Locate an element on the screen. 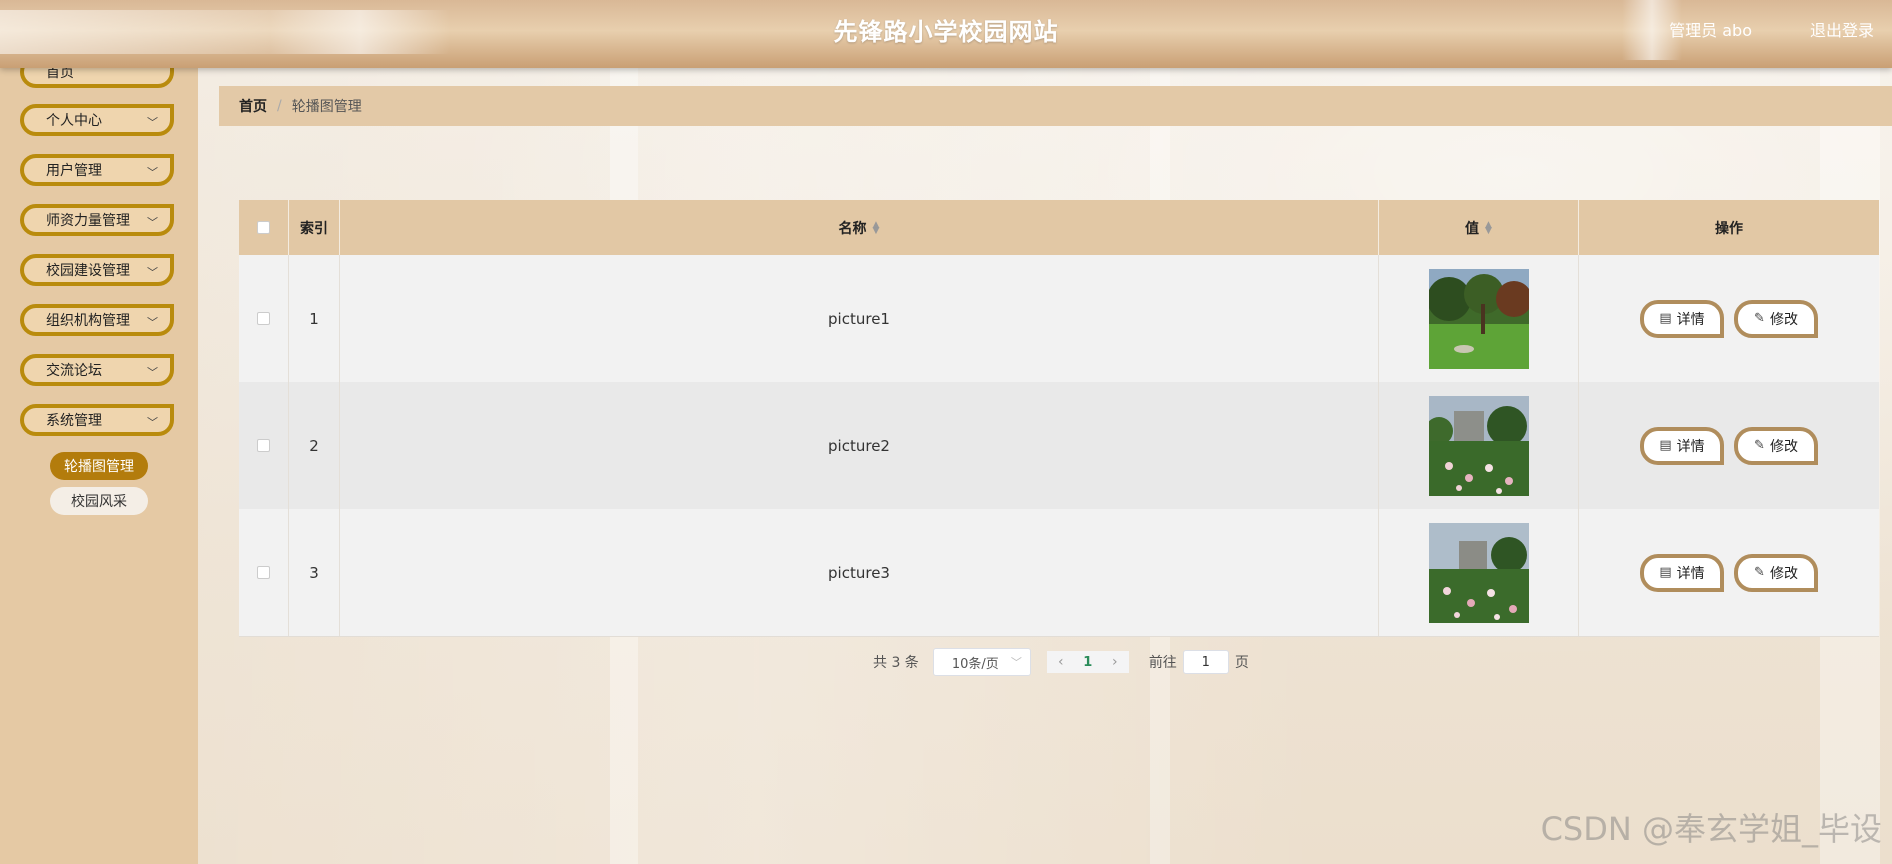  sidebar-item-label: 交流论坛 is located at coordinates (74, 371).